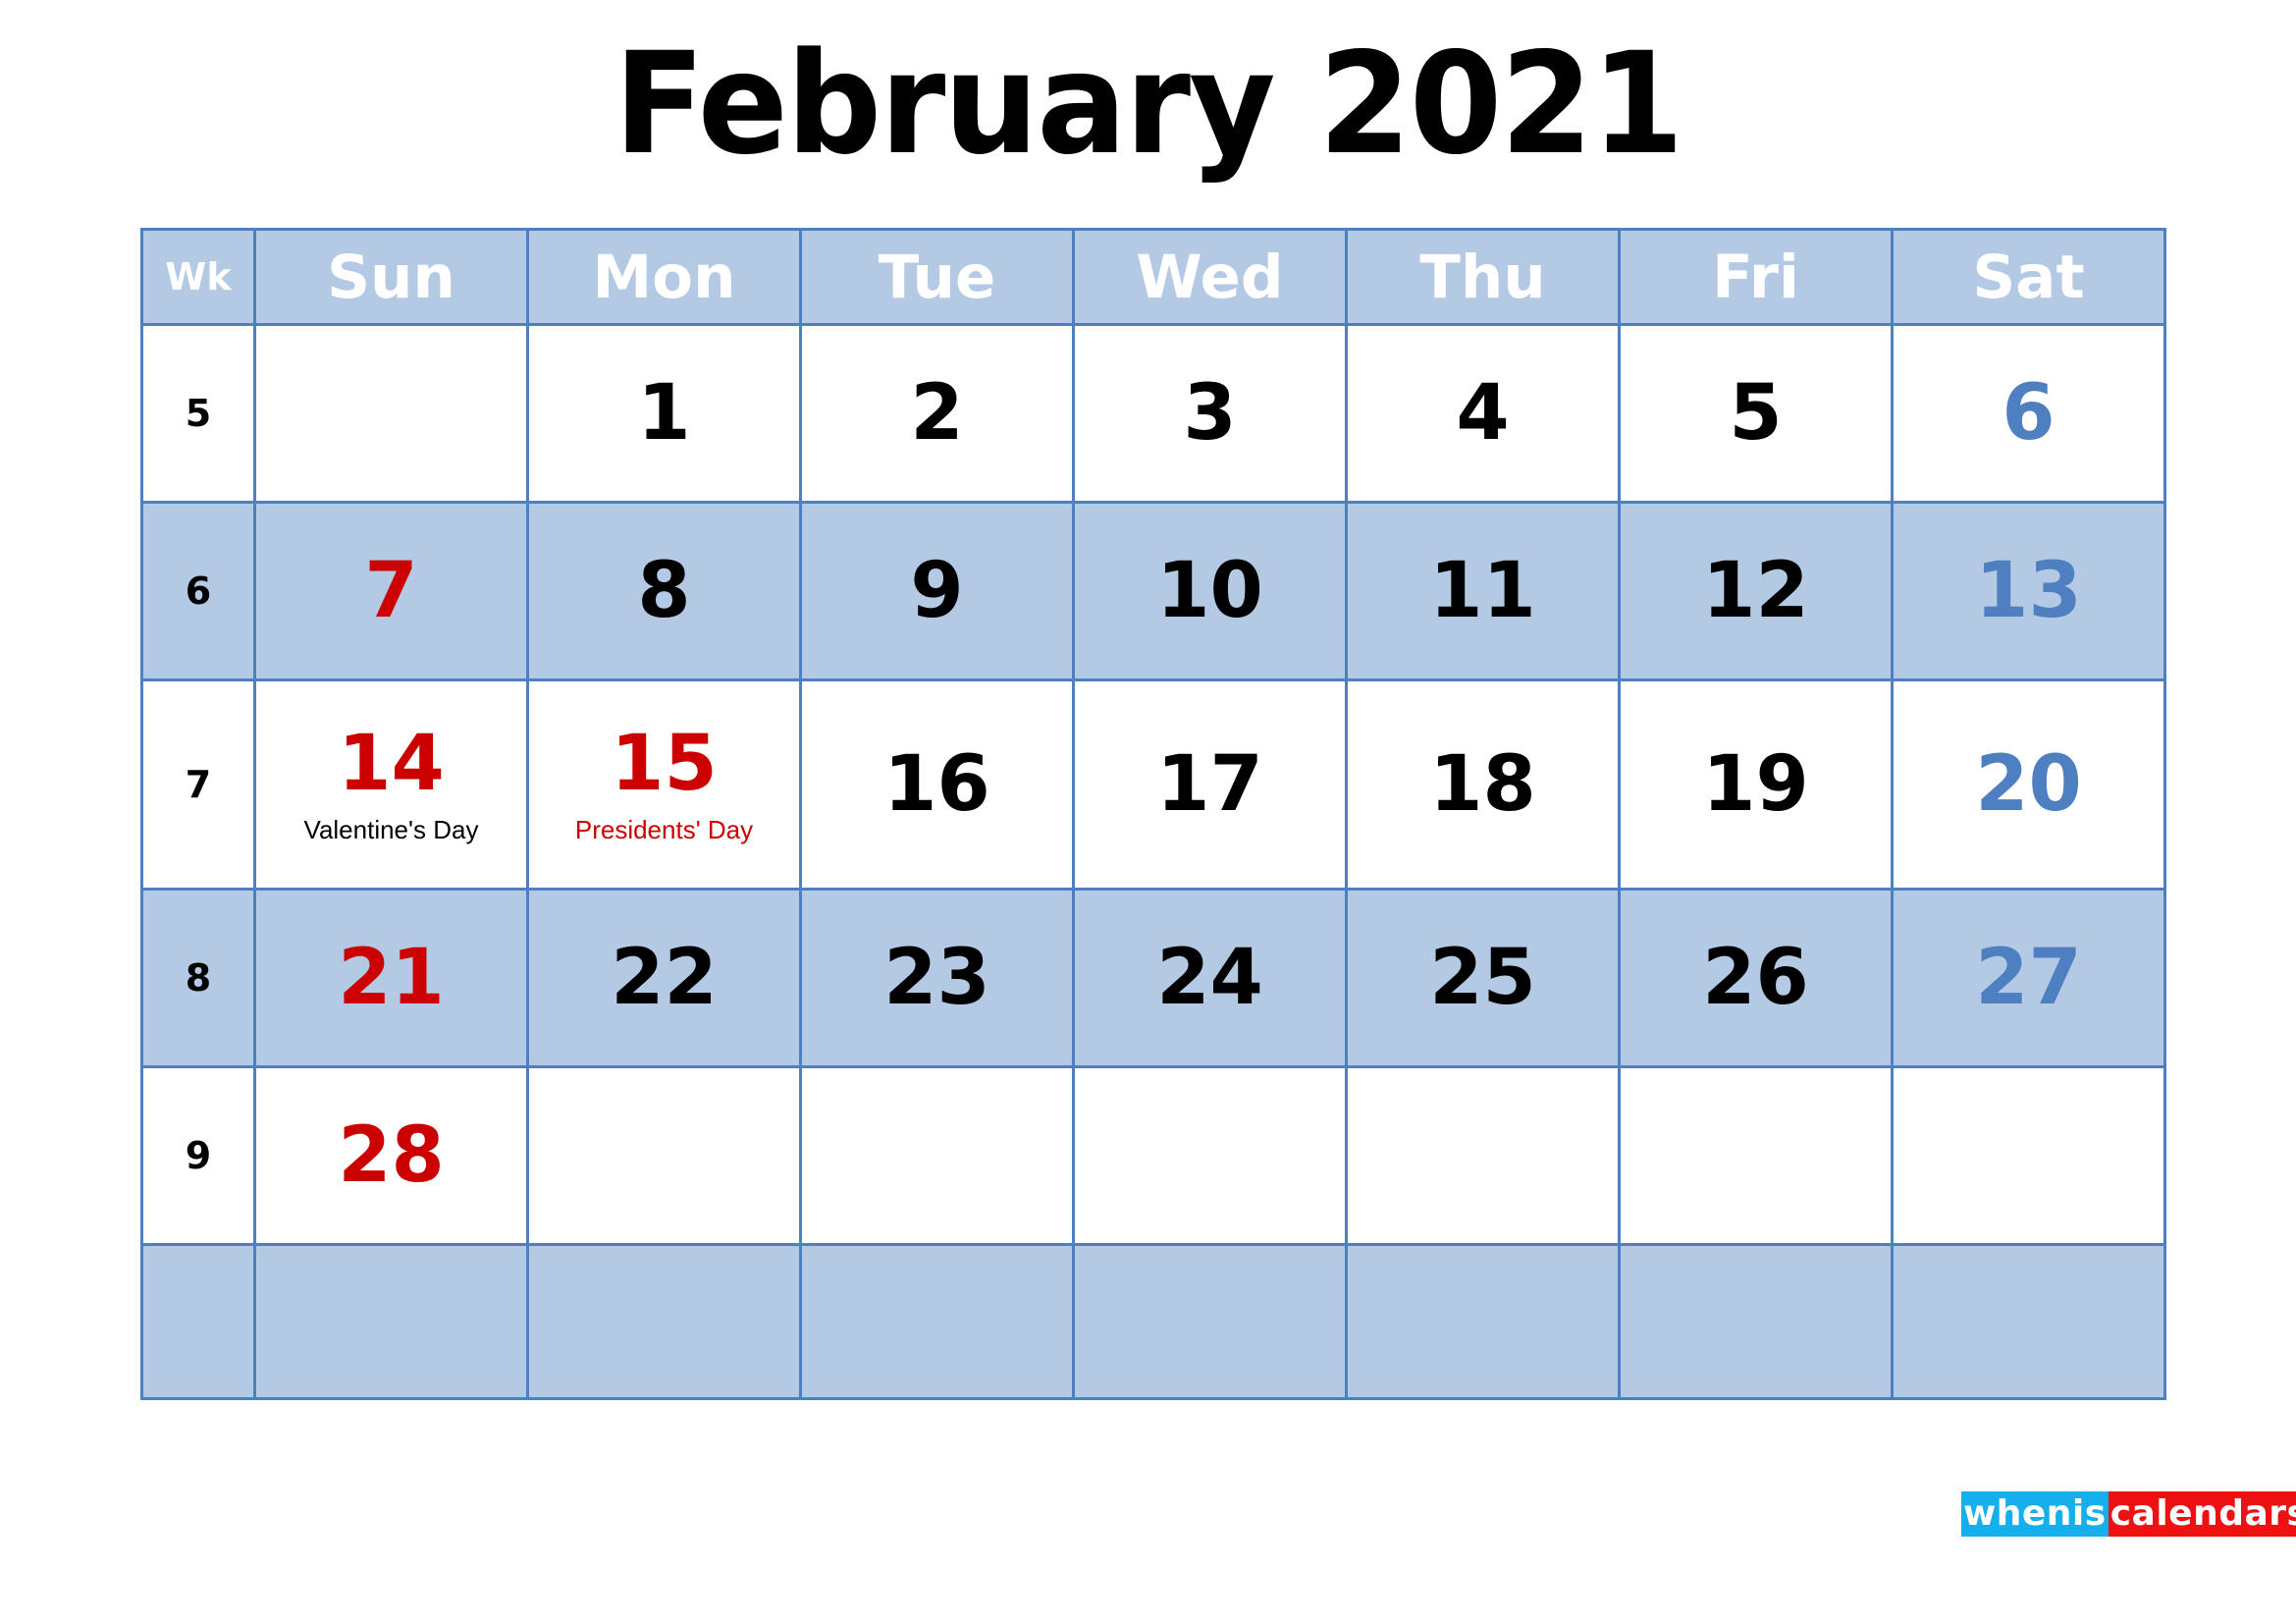  I want to click on day-number: 5, so click(1756, 413).